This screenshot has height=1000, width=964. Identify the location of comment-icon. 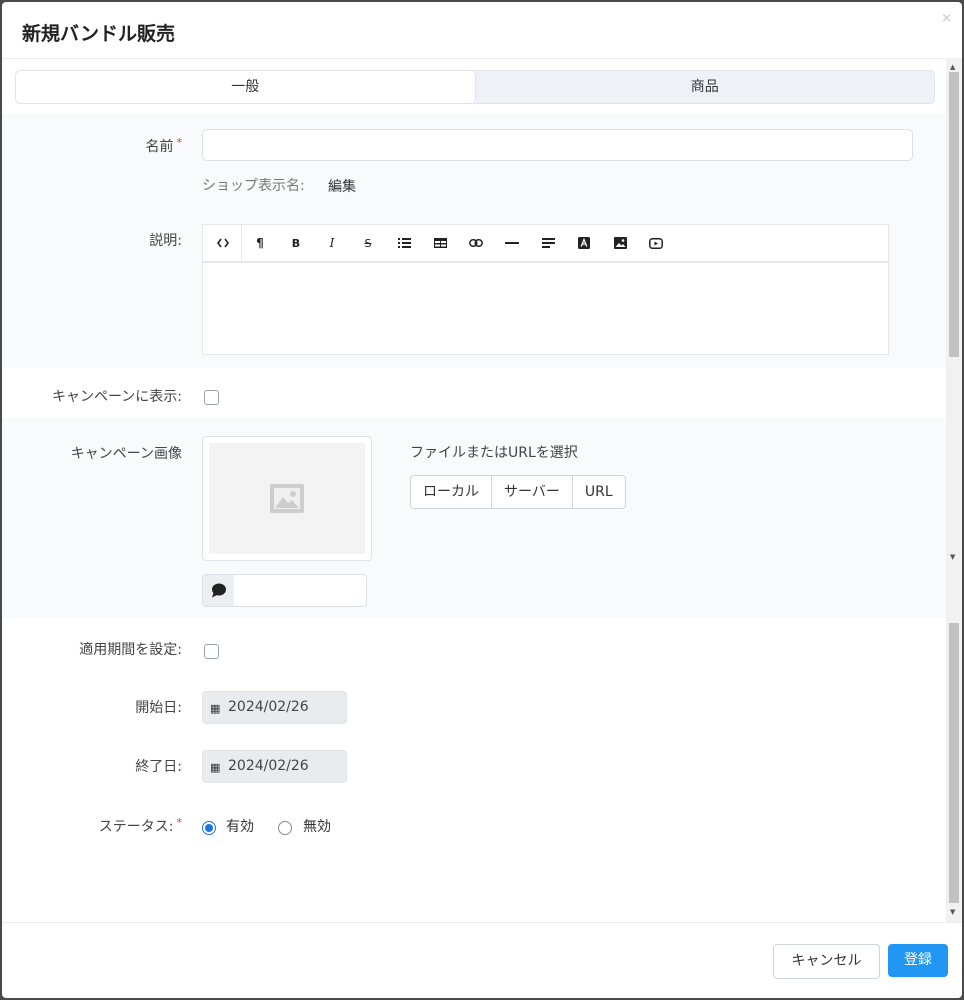
(218, 590).